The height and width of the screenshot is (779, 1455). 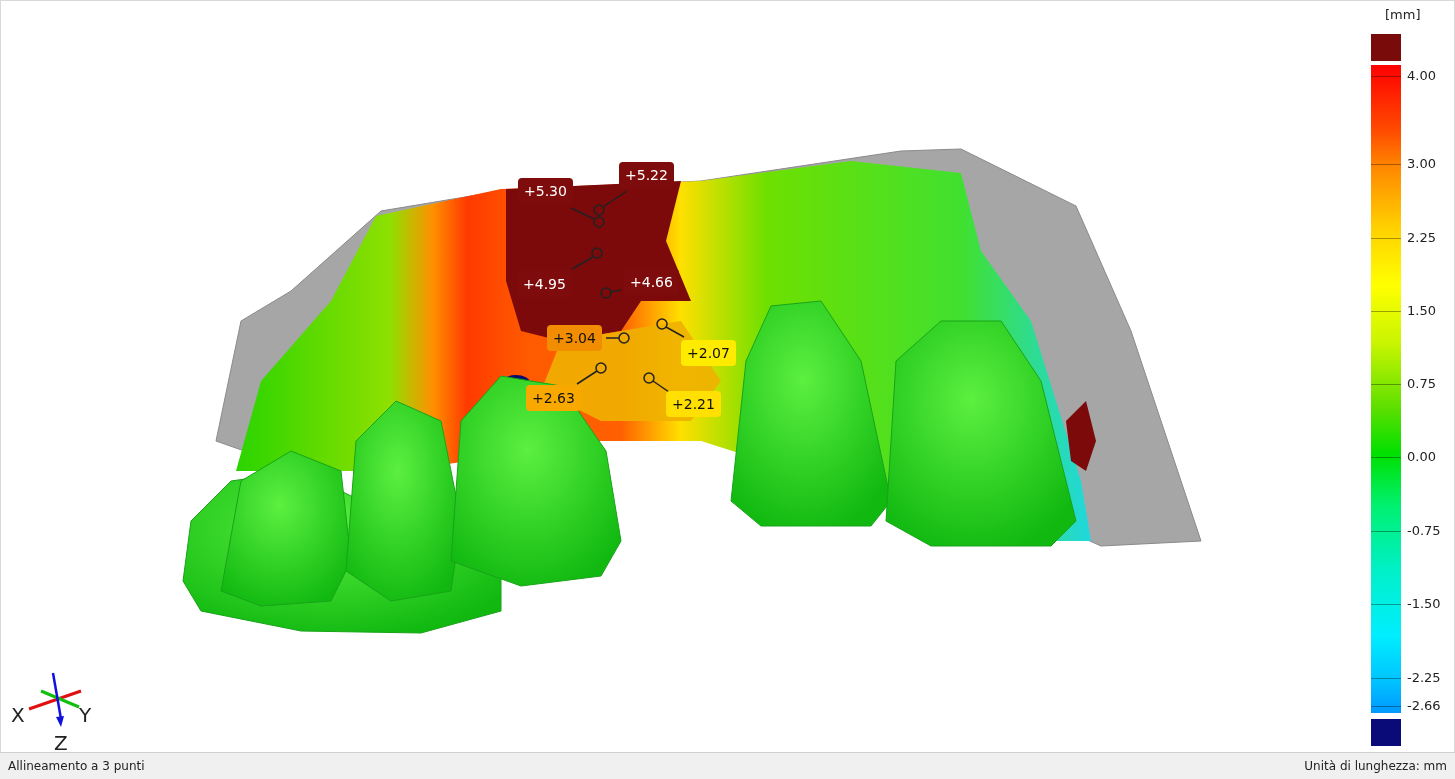 I want to click on above-range-swatch, so click(x=1386, y=47).